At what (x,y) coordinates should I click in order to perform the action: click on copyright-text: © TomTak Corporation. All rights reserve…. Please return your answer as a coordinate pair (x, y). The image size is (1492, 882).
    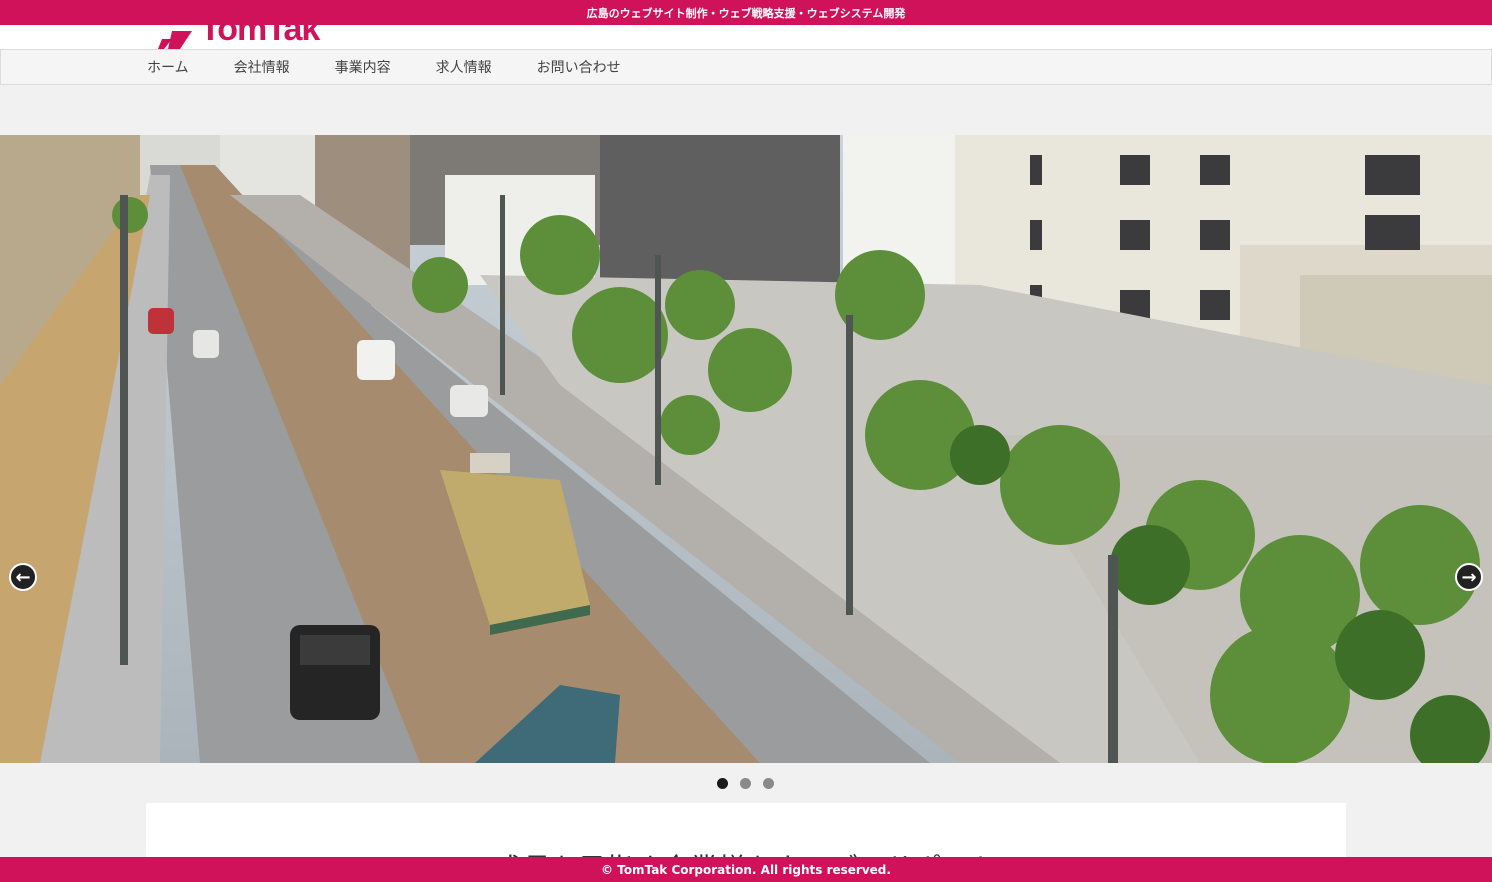
    Looking at the image, I should click on (746, 869).